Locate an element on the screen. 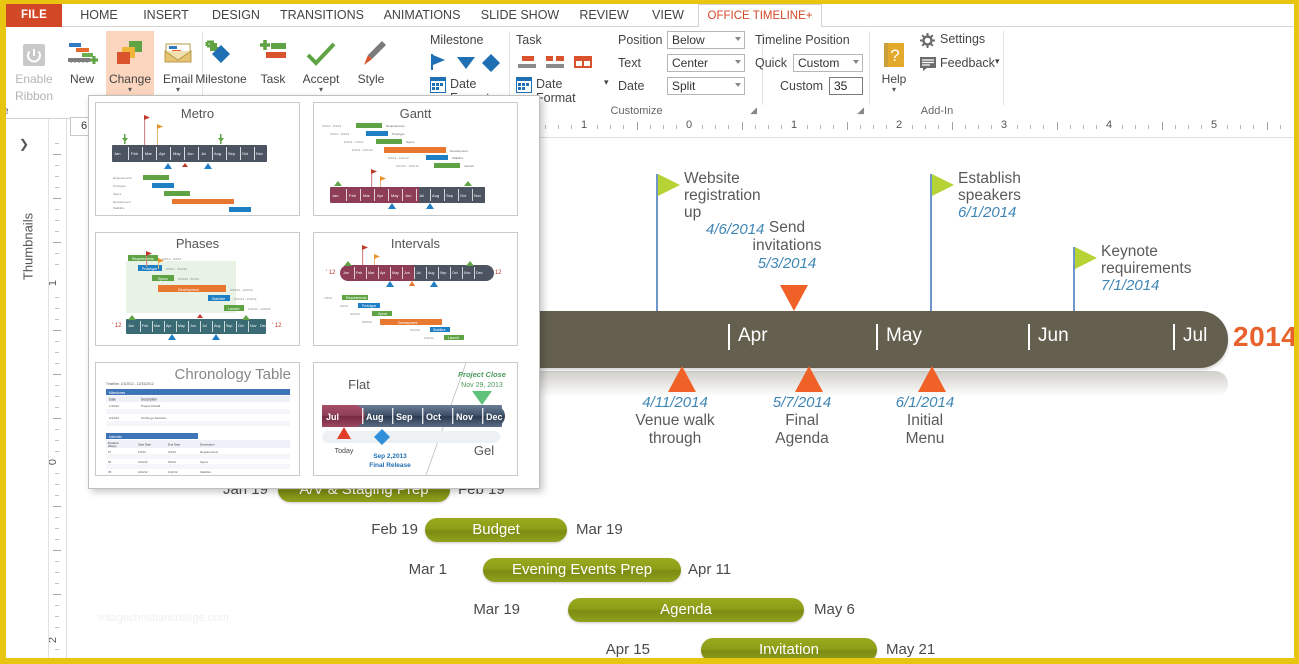 The height and width of the screenshot is (664, 1299). quick-value: Custom is located at coordinates (819, 63).